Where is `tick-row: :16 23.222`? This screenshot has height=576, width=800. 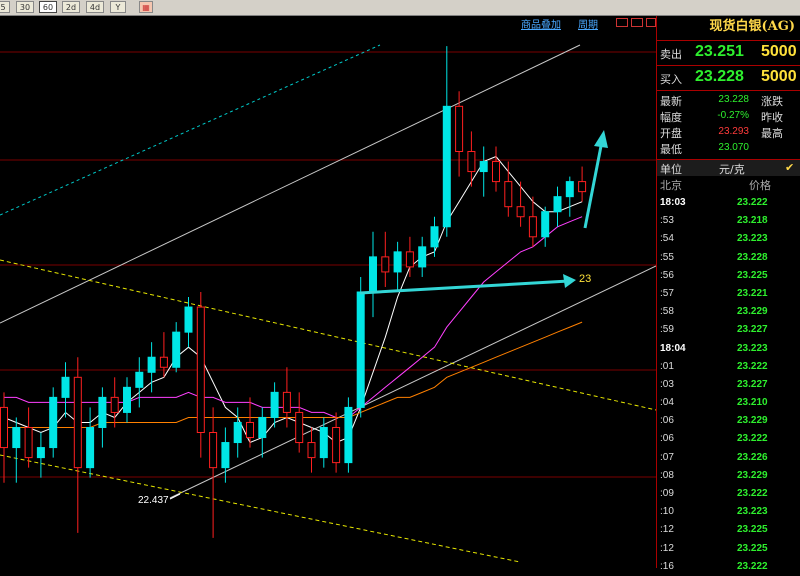
tick-row: :16 23.222 is located at coordinates (728, 567).